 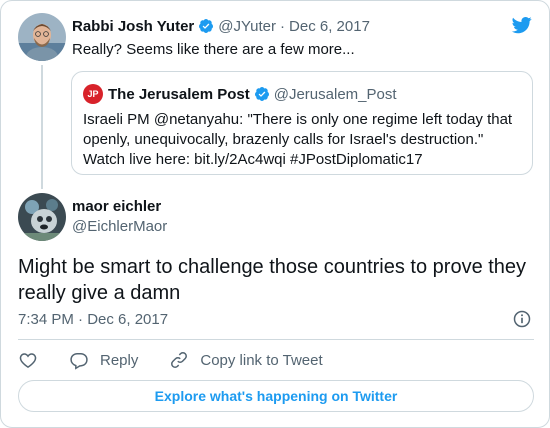 What do you see at coordinates (276, 396) in the screenshot?
I see `explore-button: Explore what's happening on Twitter` at bounding box center [276, 396].